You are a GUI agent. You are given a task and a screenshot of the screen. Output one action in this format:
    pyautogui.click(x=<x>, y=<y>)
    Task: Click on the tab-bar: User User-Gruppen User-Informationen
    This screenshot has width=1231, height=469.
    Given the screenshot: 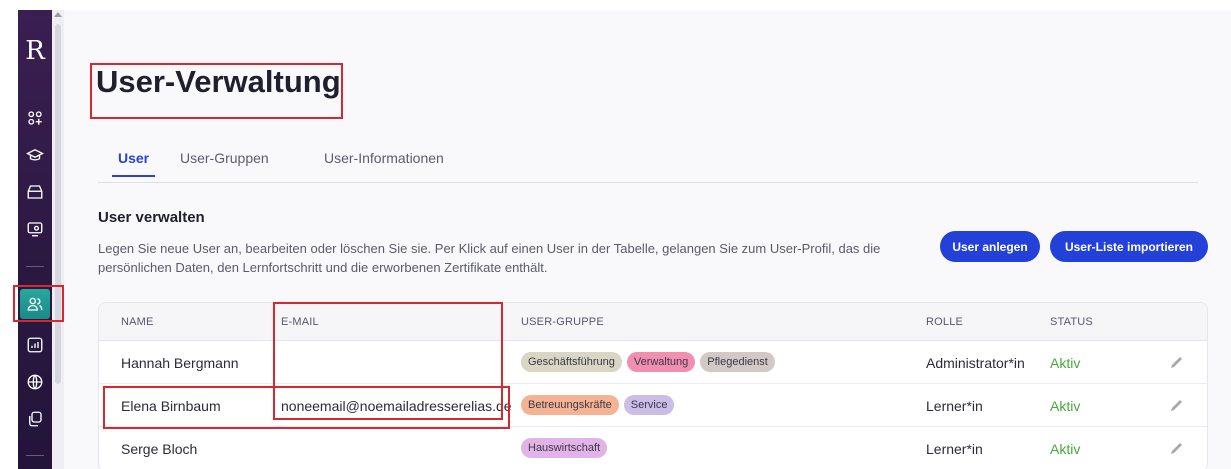 What is the action you would take?
    pyautogui.click(x=648, y=166)
    